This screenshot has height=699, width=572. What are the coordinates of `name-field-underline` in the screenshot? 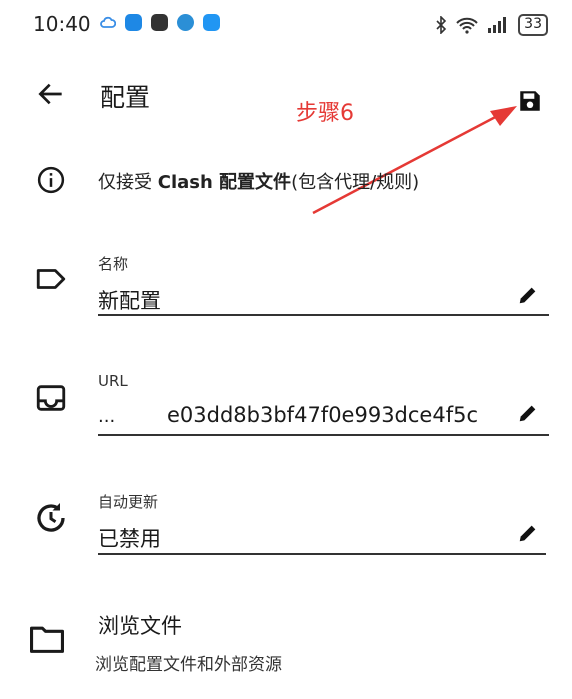 It's located at (323, 315).